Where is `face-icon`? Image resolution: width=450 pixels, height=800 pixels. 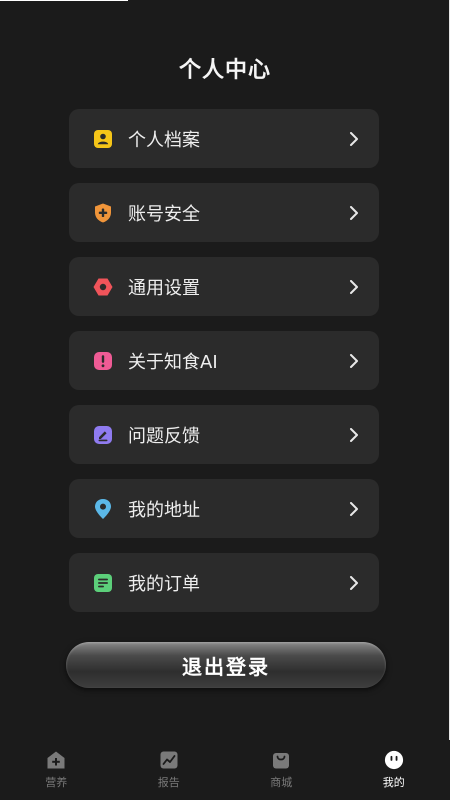
face-icon is located at coordinates (394, 760).